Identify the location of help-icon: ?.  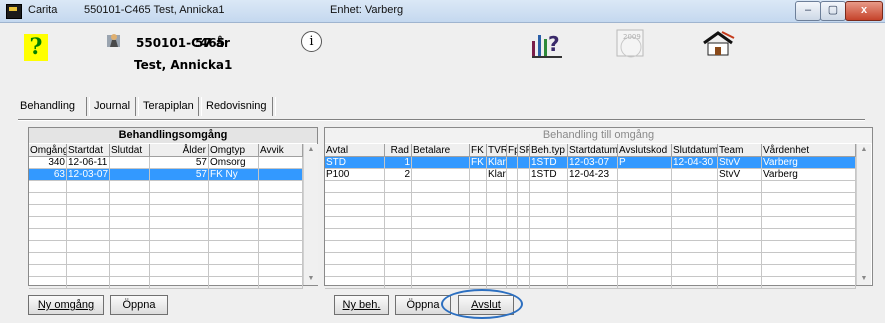
(36, 47).